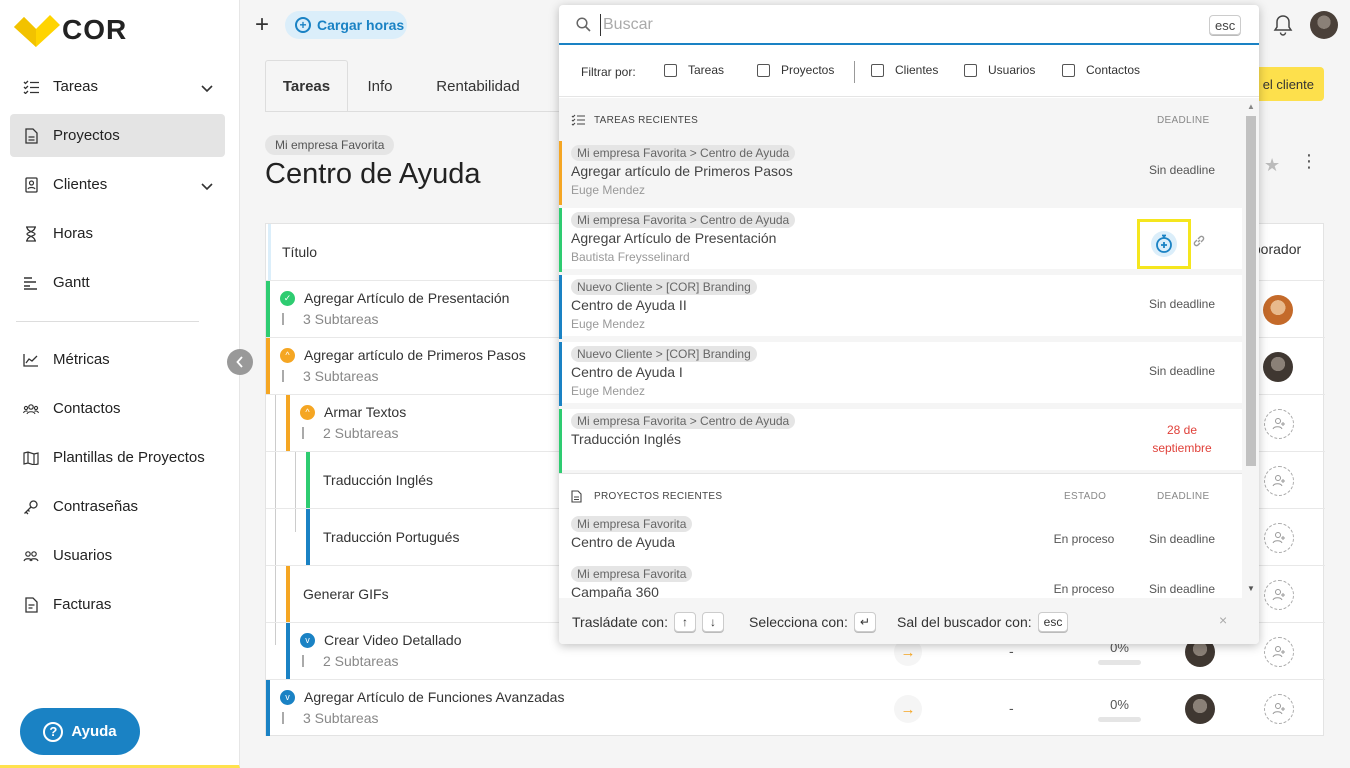  What do you see at coordinates (31, 507) in the screenshot?
I see `key-icon` at bounding box center [31, 507].